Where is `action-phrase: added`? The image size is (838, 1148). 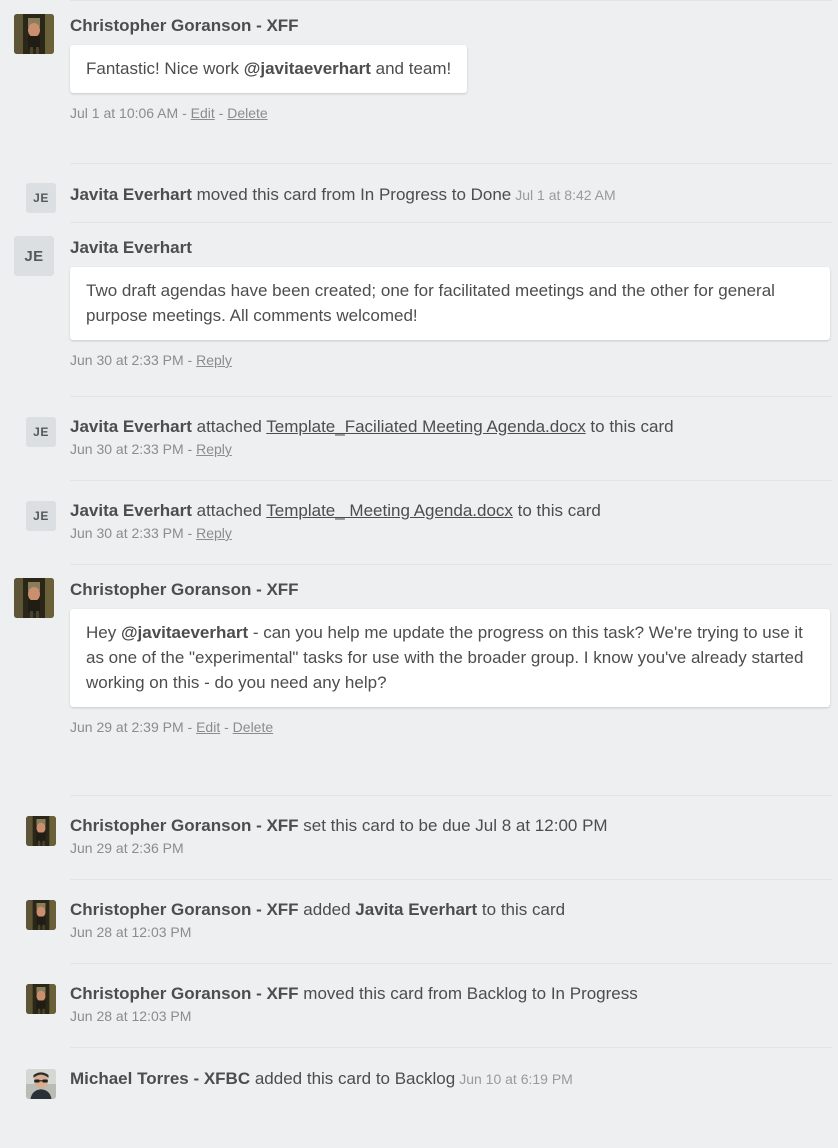 action-phrase: added is located at coordinates (327, 909).